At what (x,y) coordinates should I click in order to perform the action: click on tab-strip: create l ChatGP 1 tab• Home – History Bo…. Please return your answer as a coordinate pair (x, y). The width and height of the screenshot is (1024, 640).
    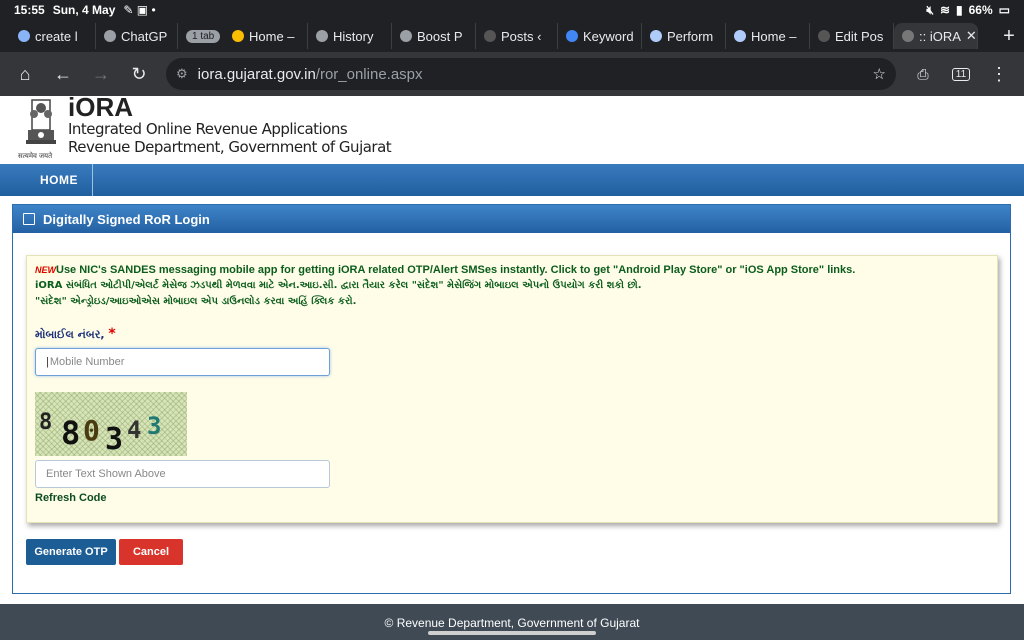
    Looking at the image, I should click on (512, 36).